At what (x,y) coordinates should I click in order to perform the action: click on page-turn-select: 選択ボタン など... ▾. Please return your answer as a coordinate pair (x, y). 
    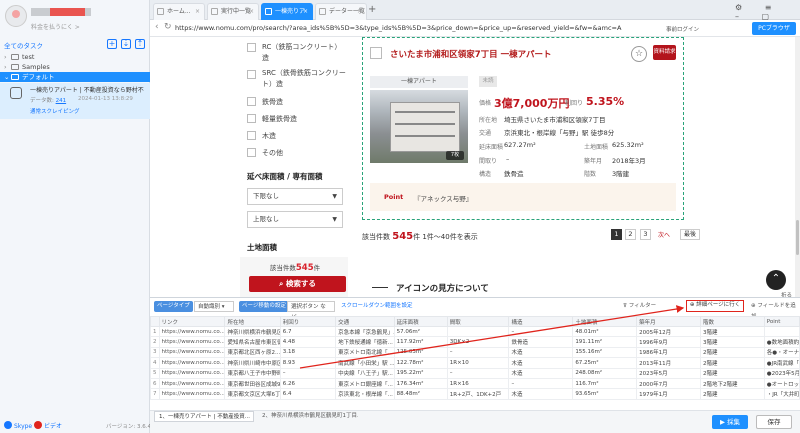
    Looking at the image, I should click on (311, 311).